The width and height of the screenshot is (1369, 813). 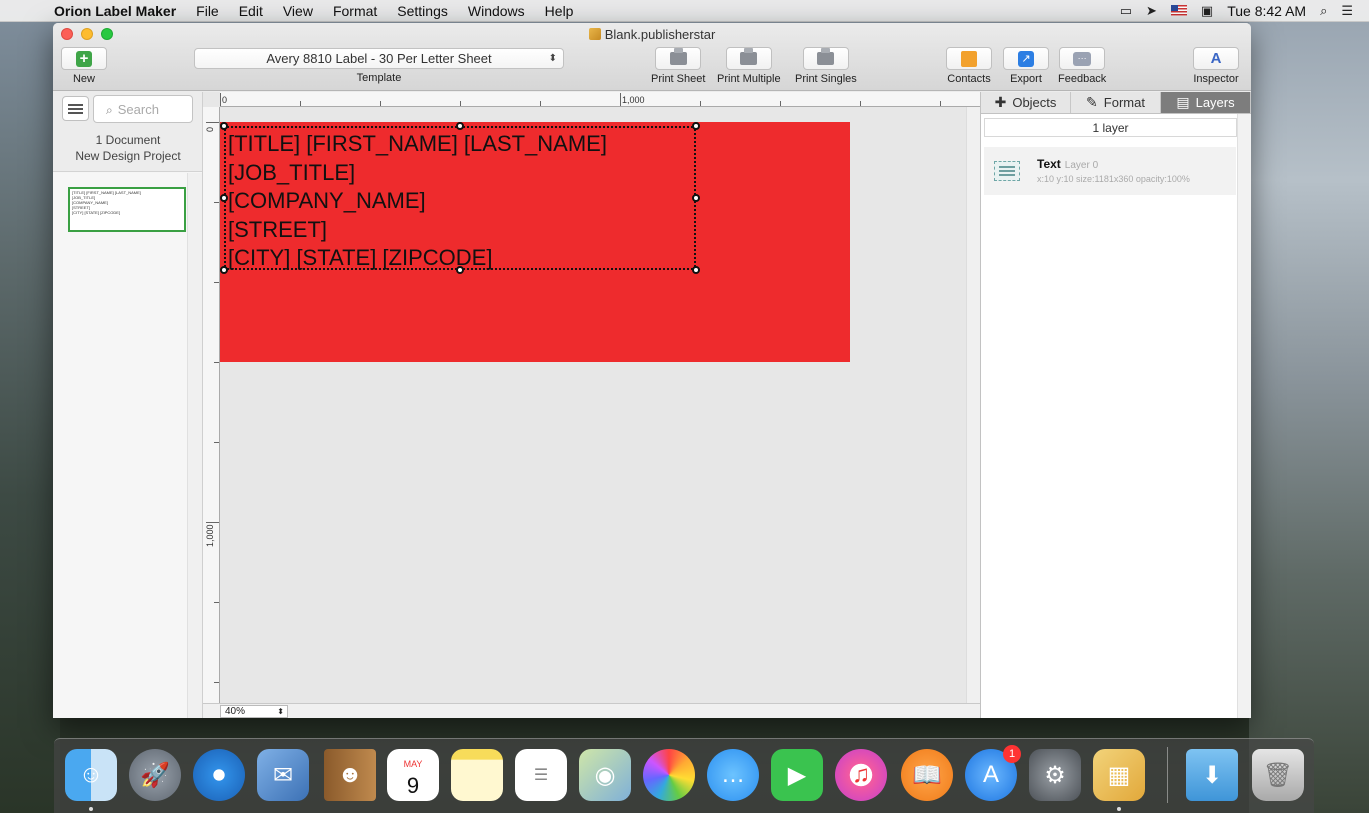 I want to click on feedback-button: ··· Feedback, so click(x=1082, y=66).